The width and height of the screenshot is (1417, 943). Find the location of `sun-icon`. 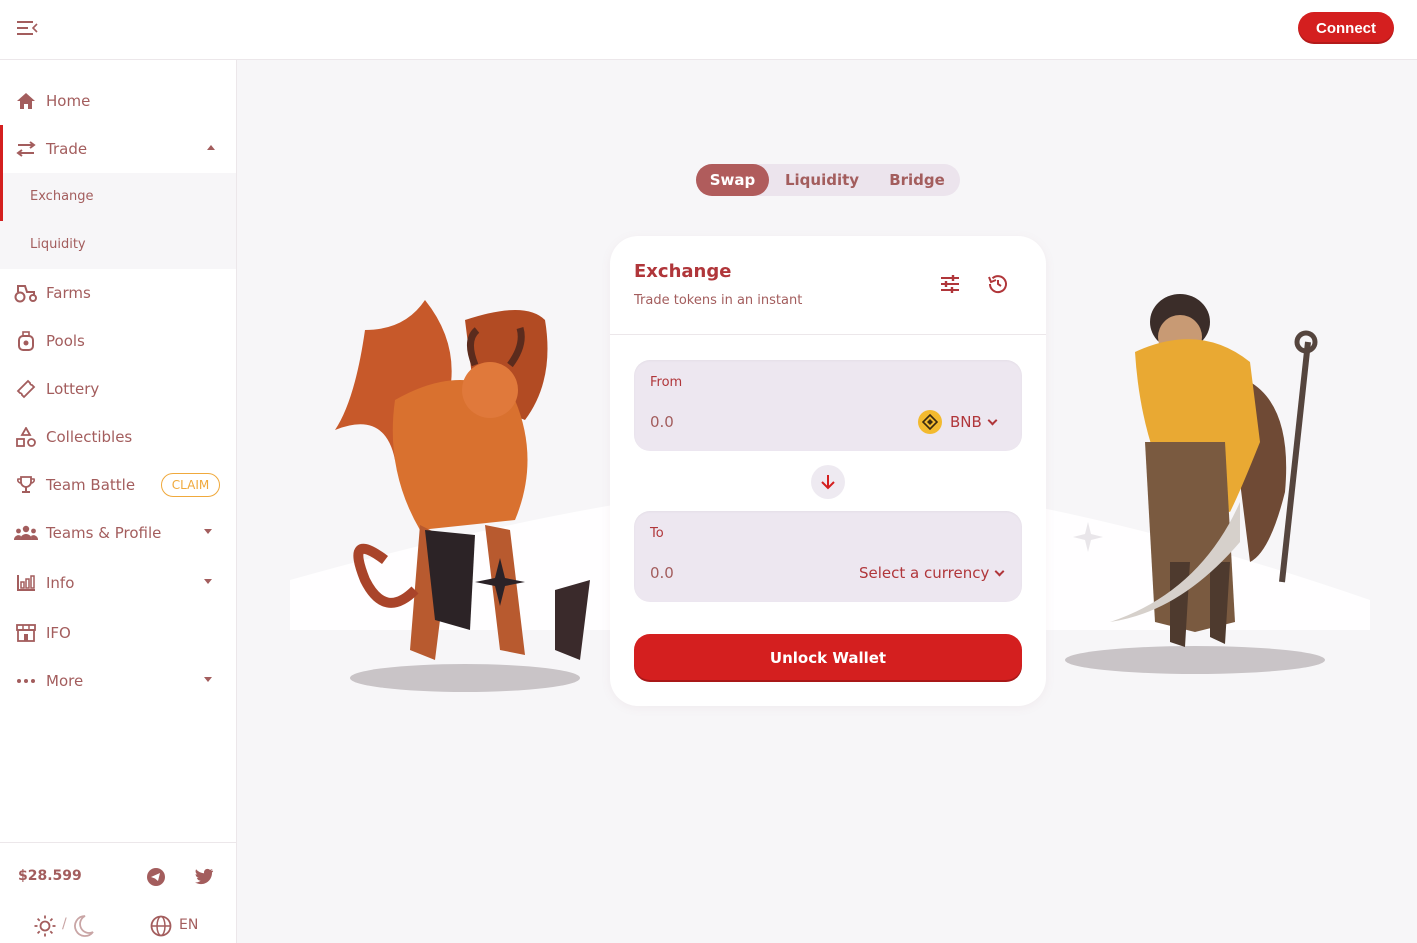

sun-icon is located at coordinates (45, 928).